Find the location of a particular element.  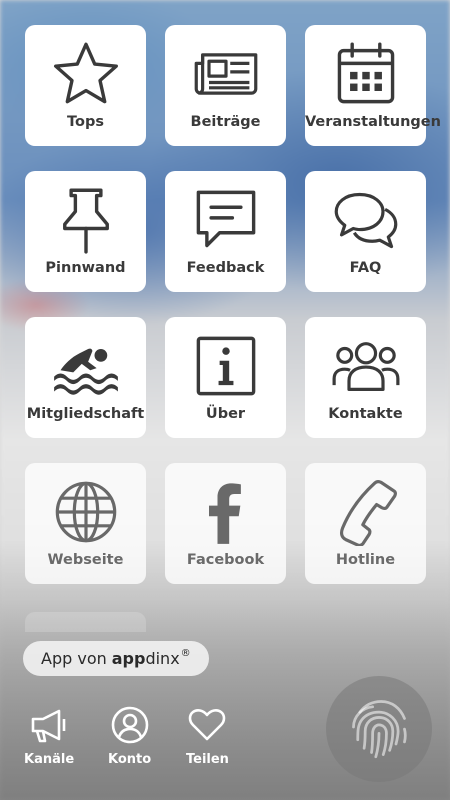

globe-icon is located at coordinates (86, 512).